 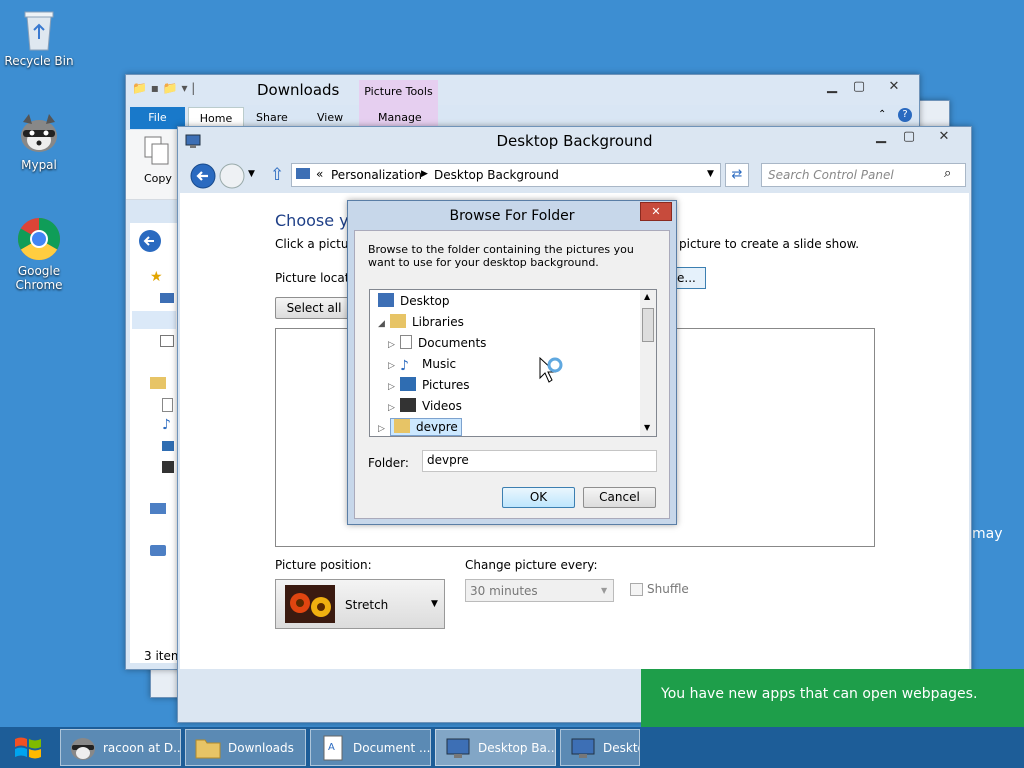 What do you see at coordinates (158, 508) in the screenshot?
I see `computer-nav-icon` at bounding box center [158, 508].